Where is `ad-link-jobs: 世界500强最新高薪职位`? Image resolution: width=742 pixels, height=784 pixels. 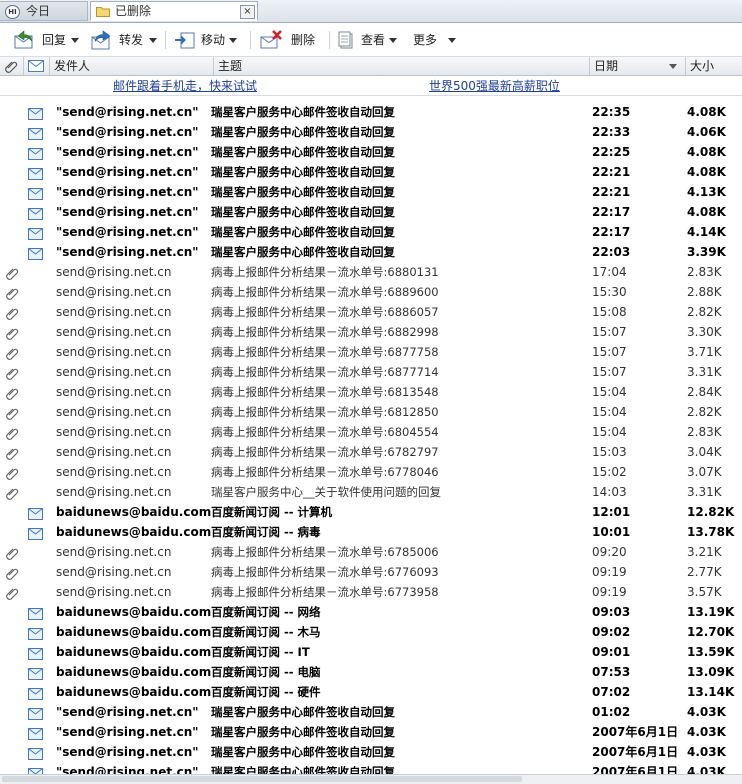 ad-link-jobs: 世界500强最新高薪职位 is located at coordinates (494, 85).